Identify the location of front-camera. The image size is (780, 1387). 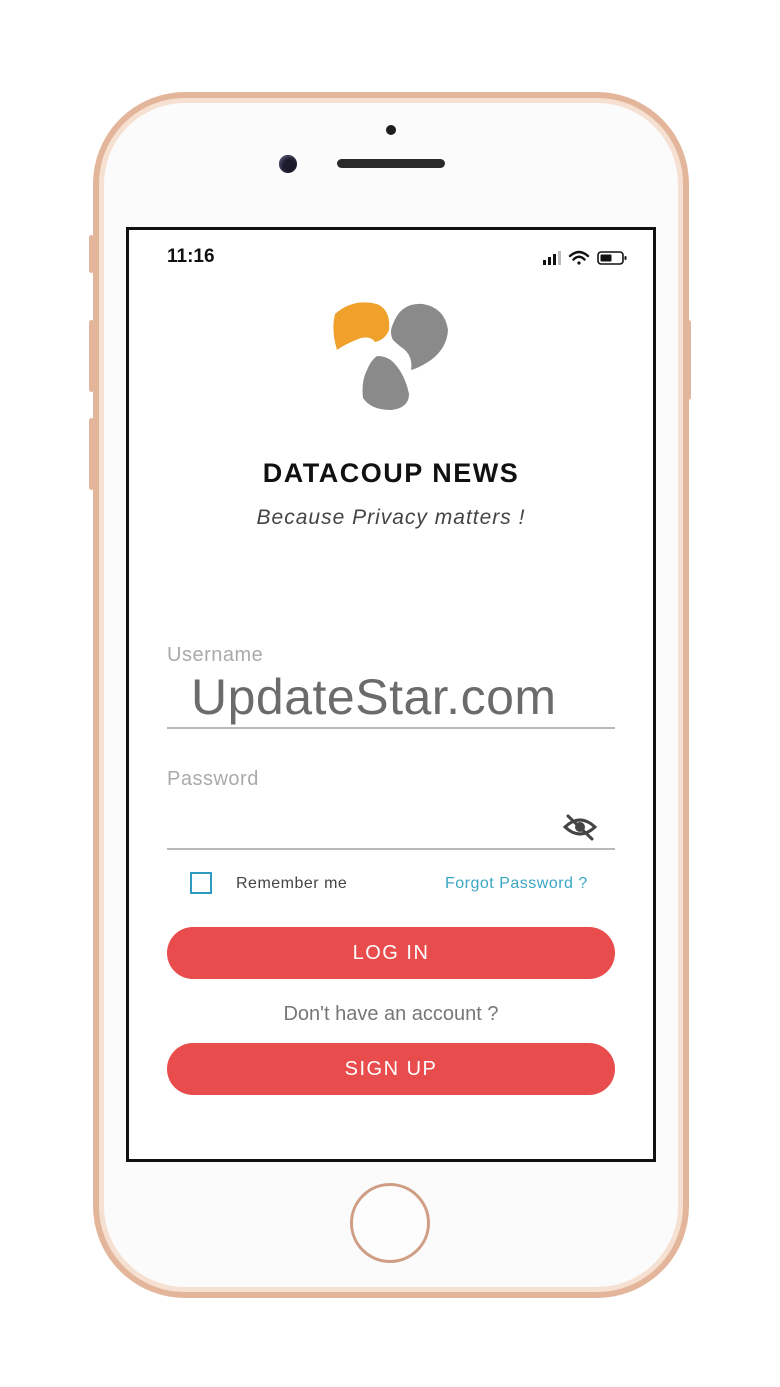
(288, 164).